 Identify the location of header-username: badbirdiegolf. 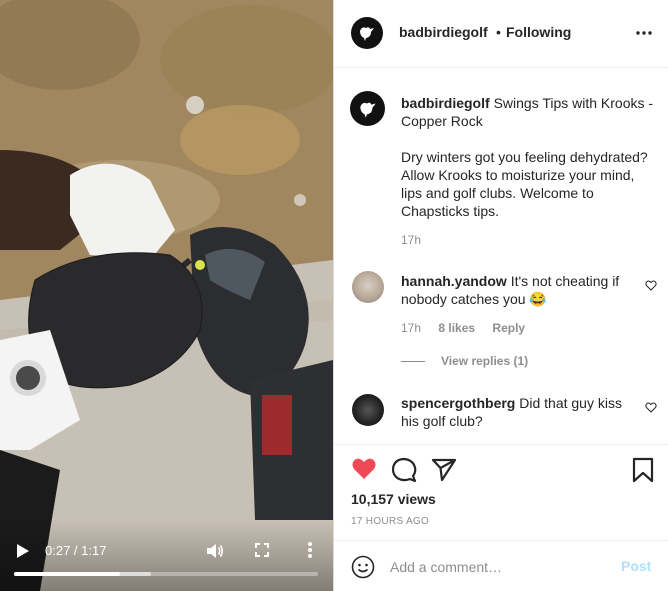
(443, 32).